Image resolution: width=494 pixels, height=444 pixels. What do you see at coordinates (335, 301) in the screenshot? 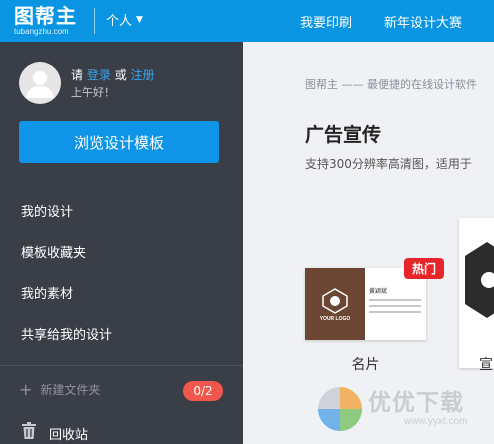
I see `card-emblem-icon` at bounding box center [335, 301].